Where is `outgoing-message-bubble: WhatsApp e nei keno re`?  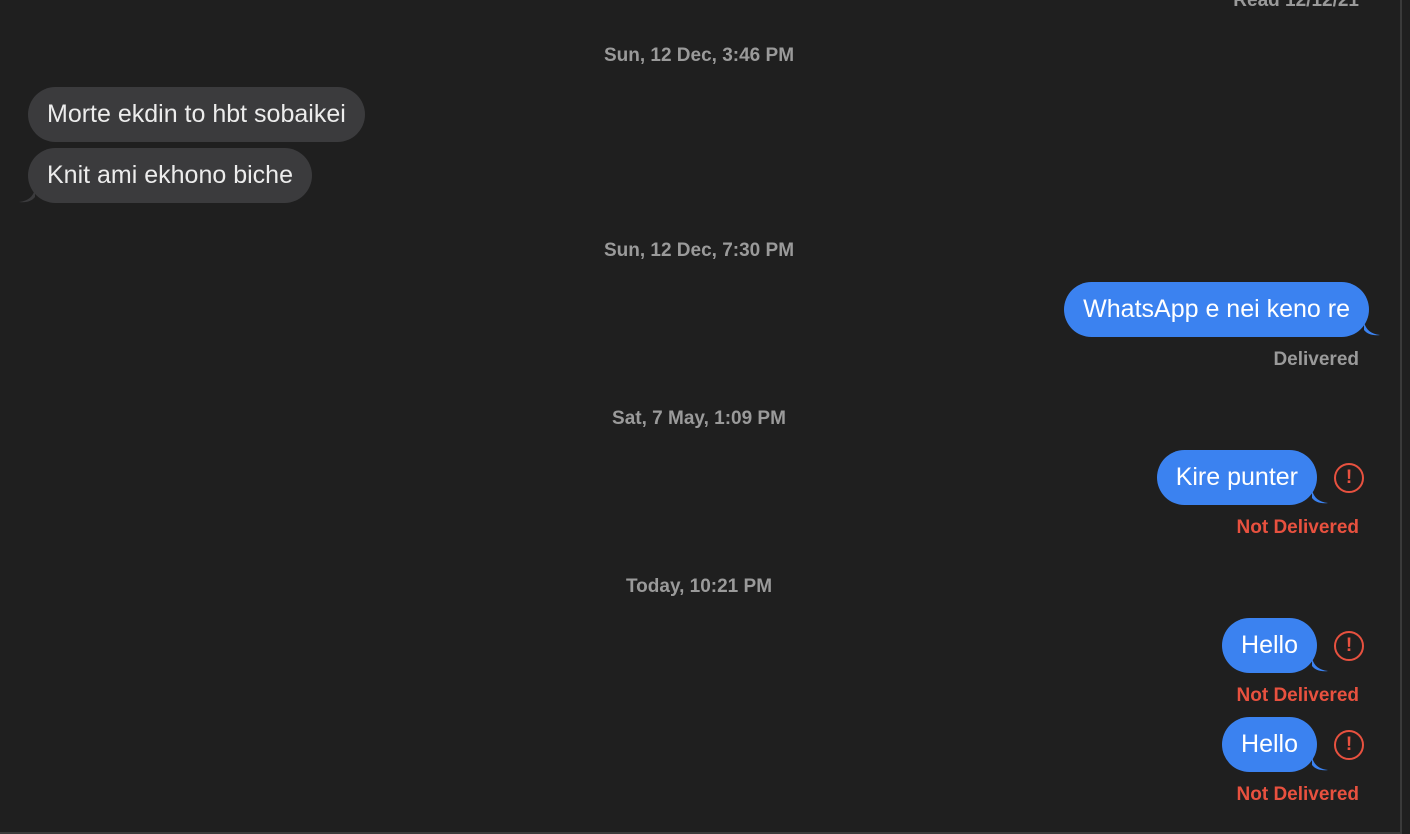
outgoing-message-bubble: WhatsApp e nei keno re is located at coordinates (1216, 309).